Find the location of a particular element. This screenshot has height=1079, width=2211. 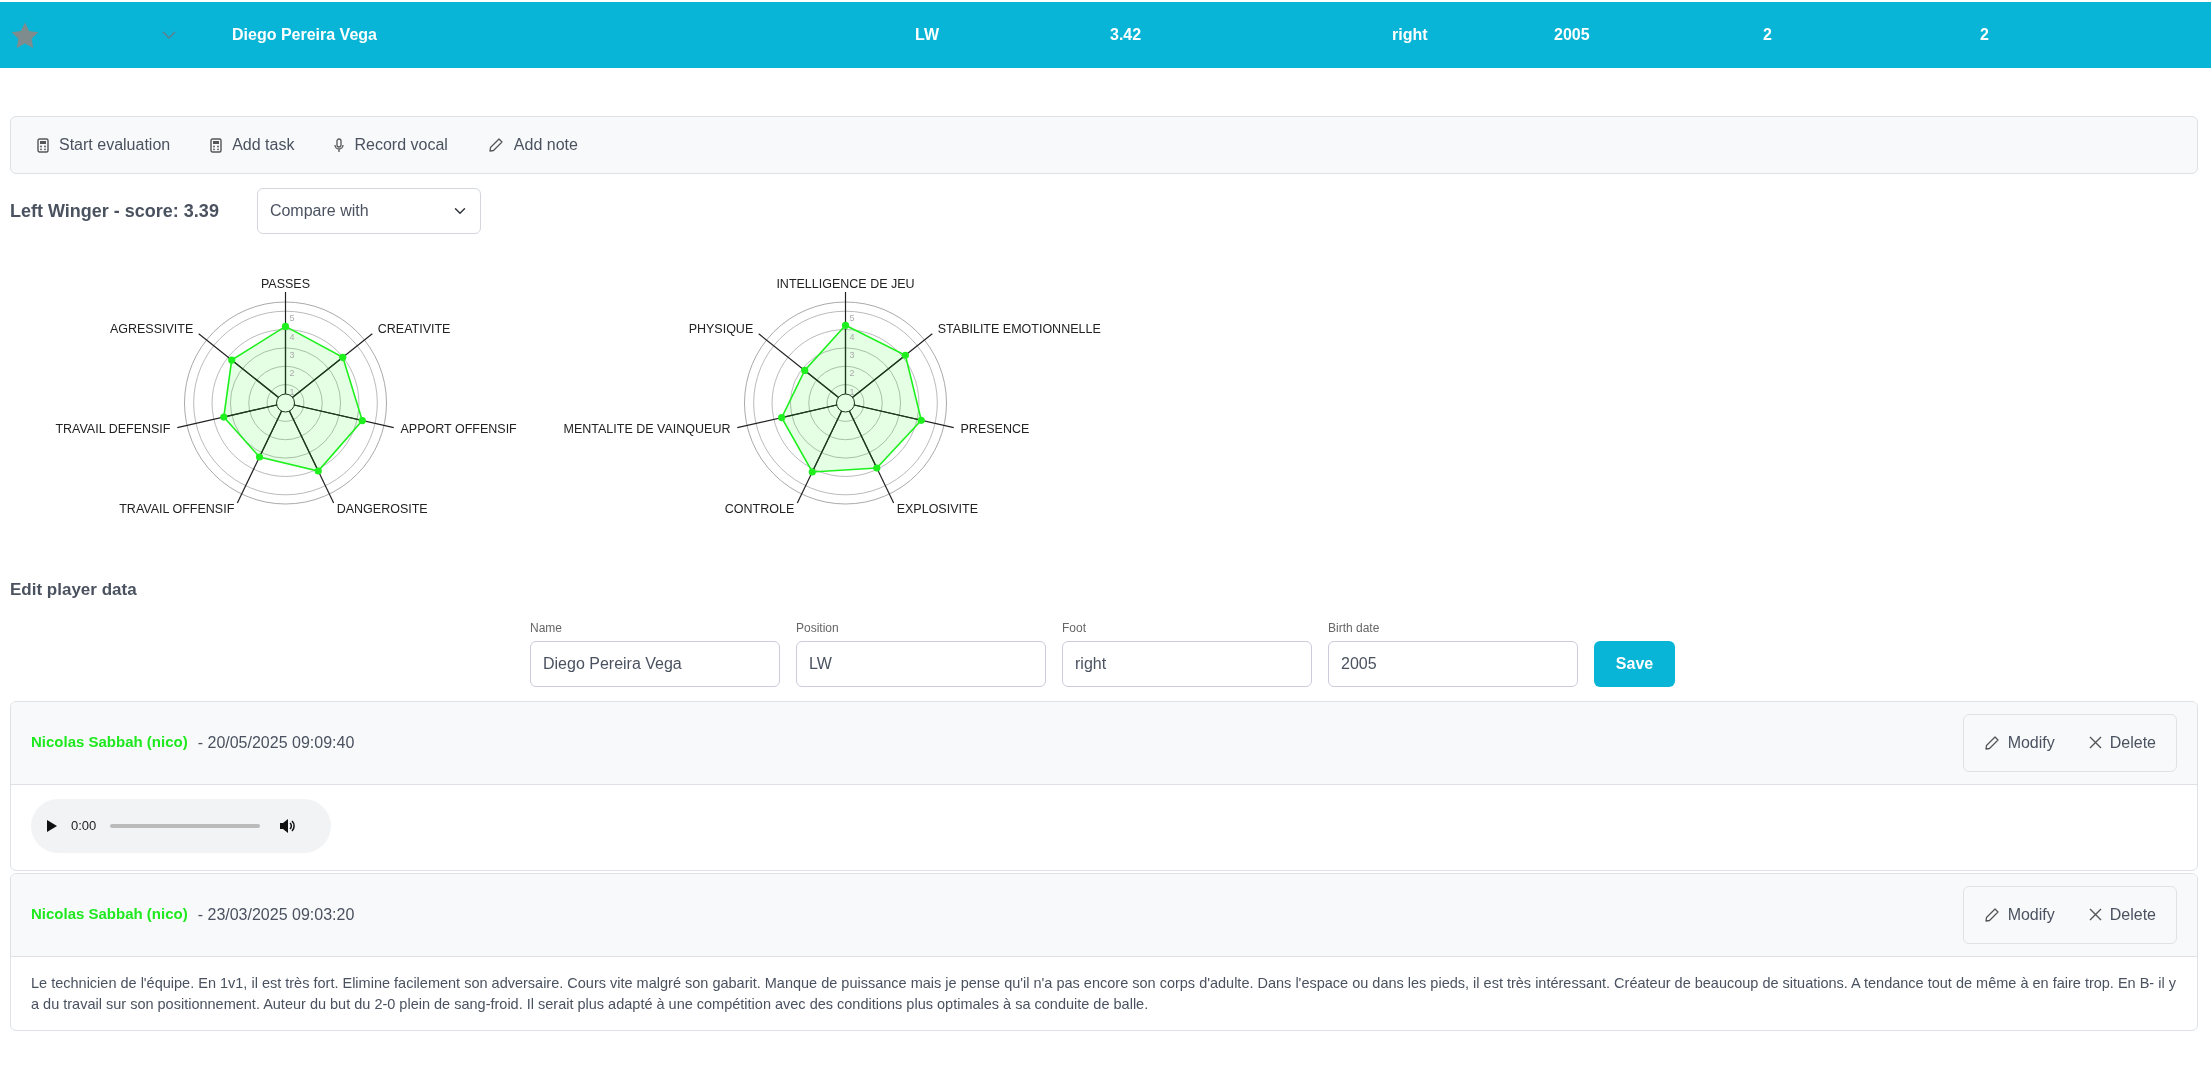

axis-label: APPORT OFFENSIF is located at coordinates (458, 428).